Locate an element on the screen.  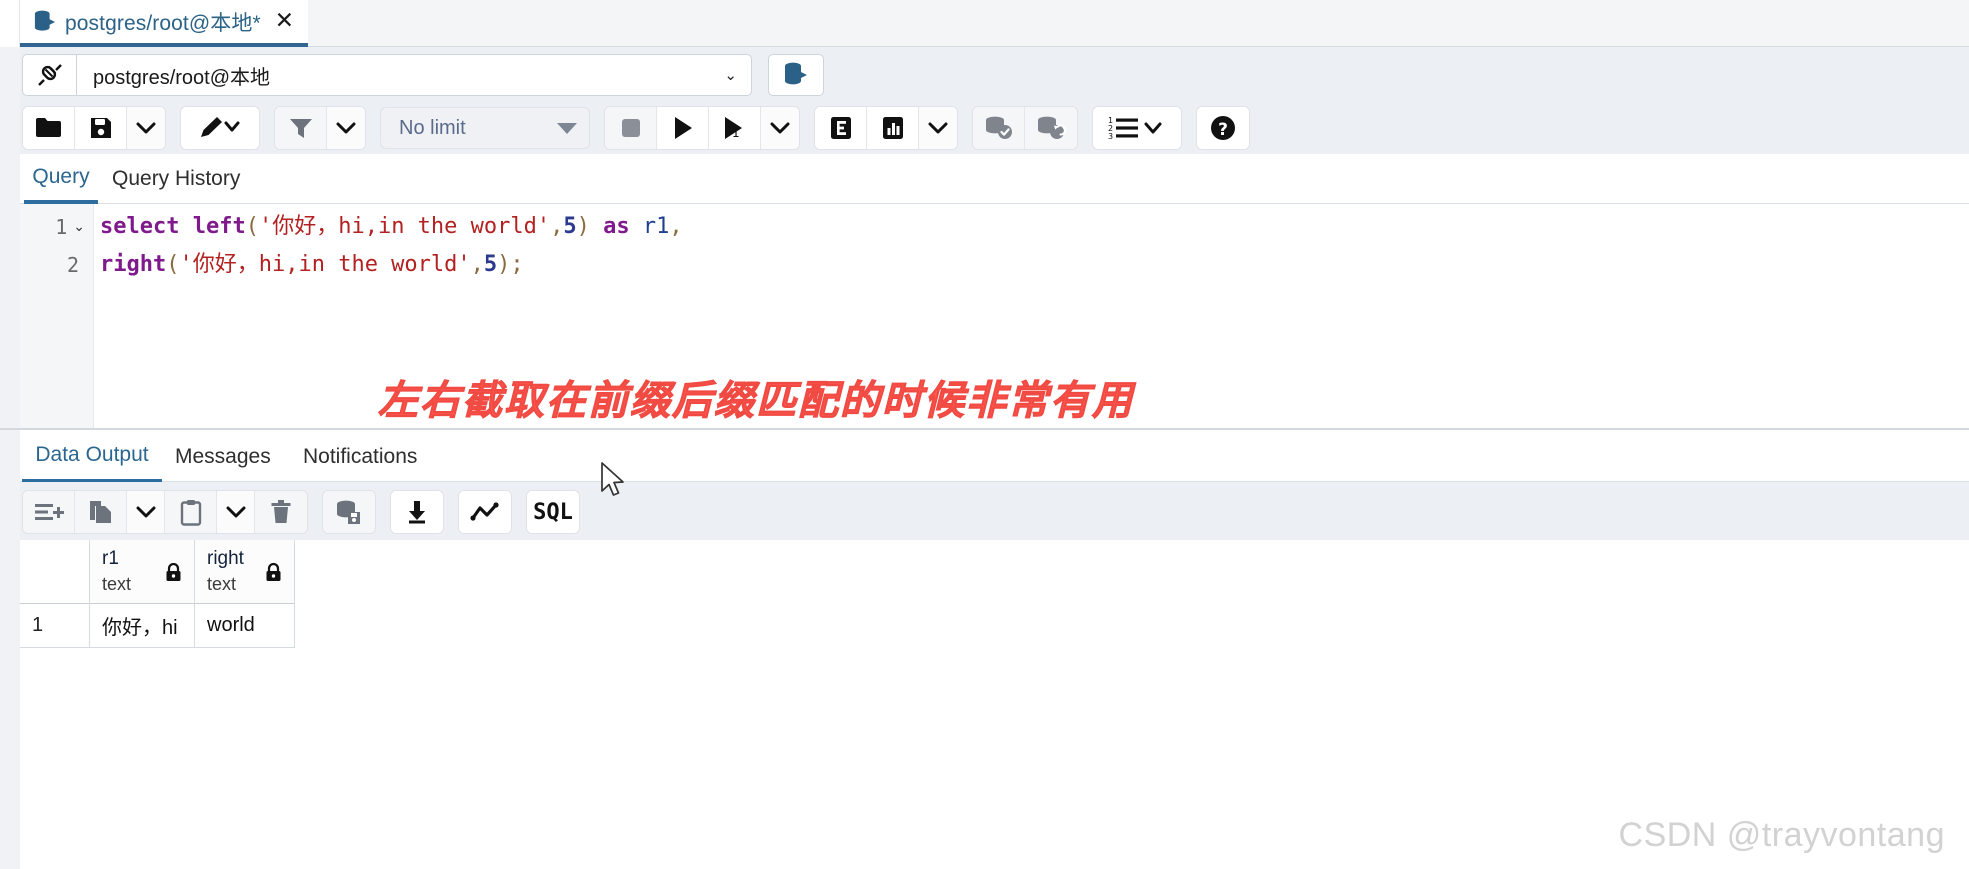
row-edit-group is located at coordinates (165, 512).